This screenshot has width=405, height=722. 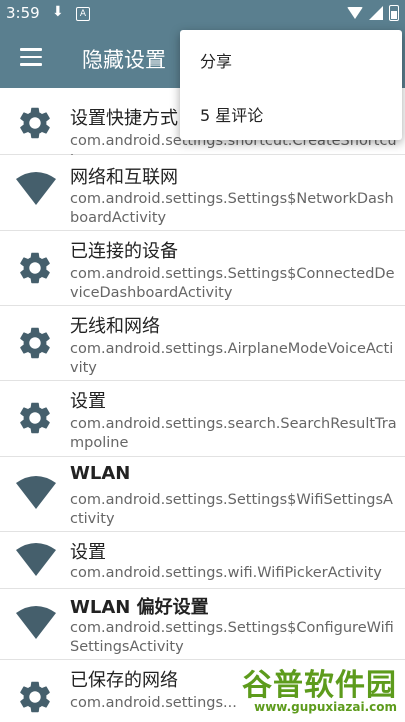 What do you see at coordinates (355, 13) in the screenshot?
I see `wifi-status-icon` at bounding box center [355, 13].